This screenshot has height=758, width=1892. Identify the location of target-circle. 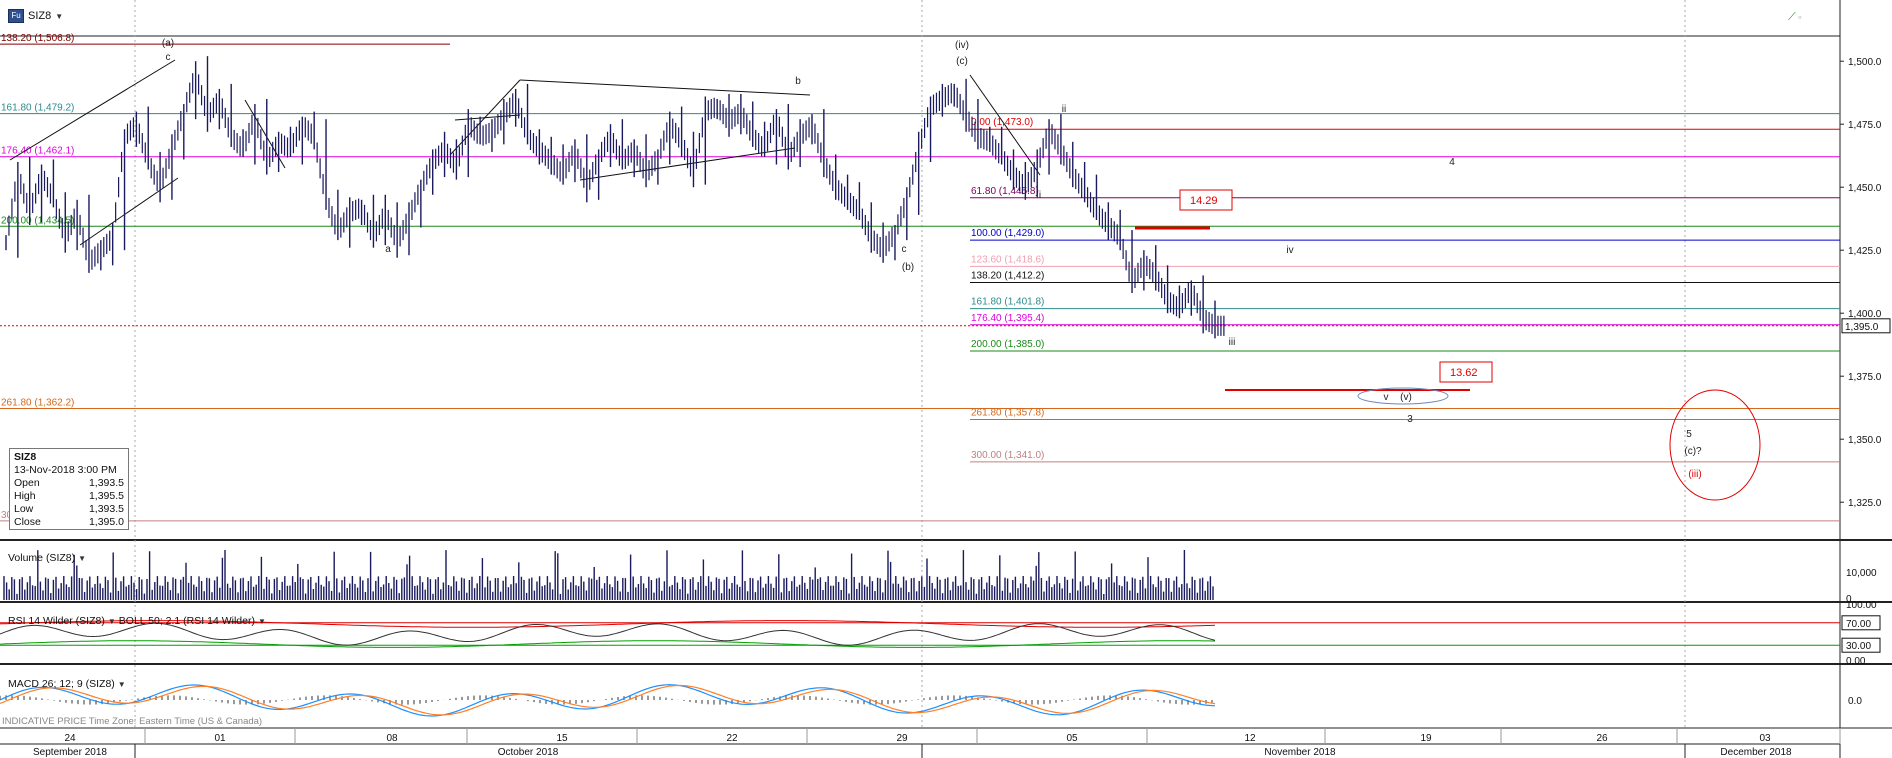
(1715, 445).